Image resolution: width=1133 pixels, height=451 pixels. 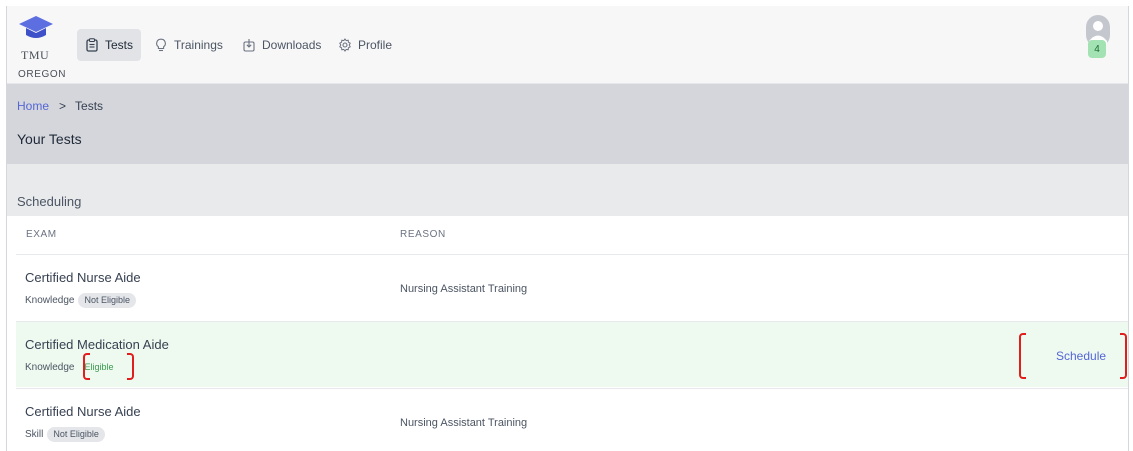 I want to click on gear-icon, so click(x=345, y=45).